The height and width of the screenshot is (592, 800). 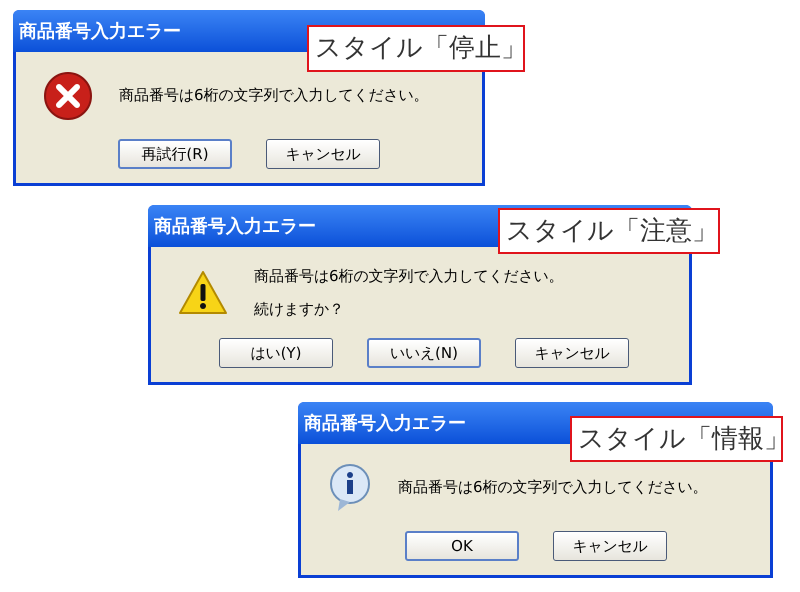 What do you see at coordinates (416, 48) in the screenshot?
I see `caption-label: スタイル「停止」` at bounding box center [416, 48].